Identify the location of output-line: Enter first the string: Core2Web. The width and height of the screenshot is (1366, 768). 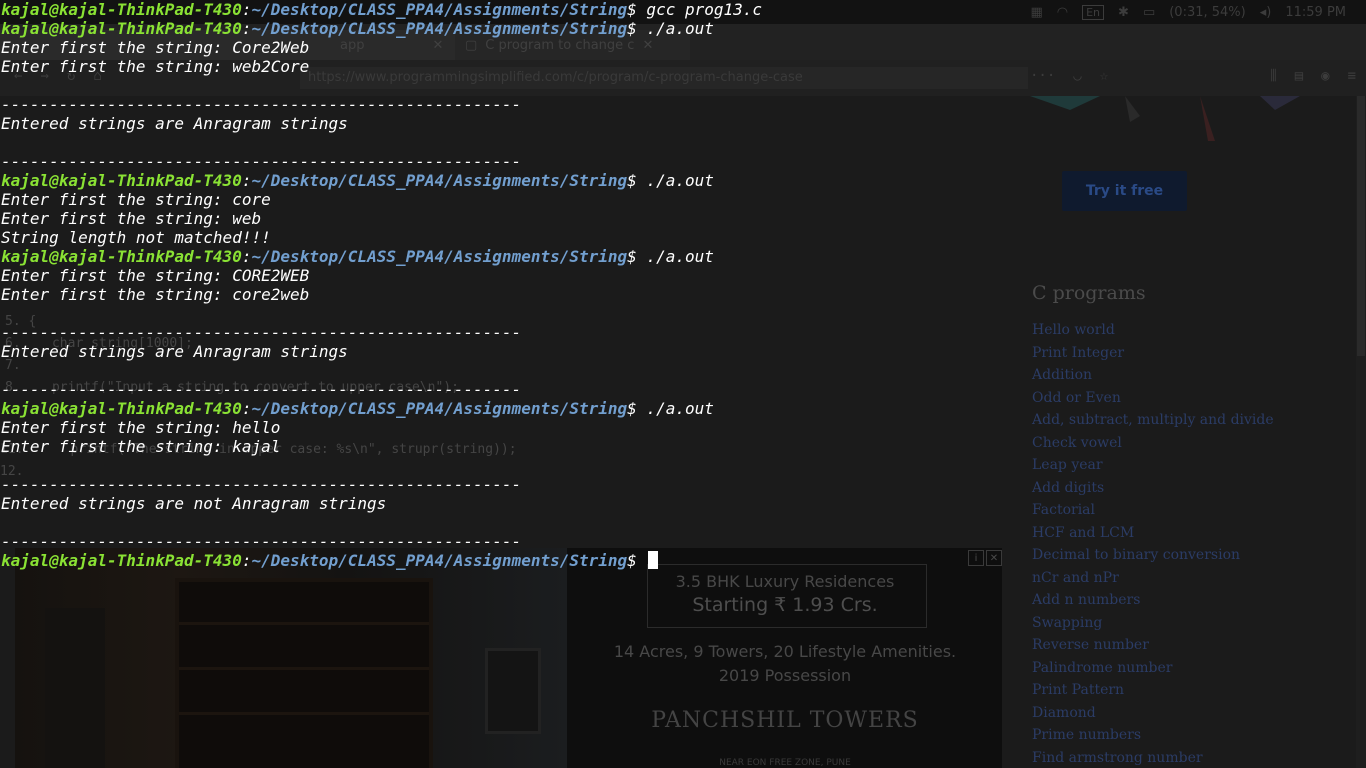
(155, 47).